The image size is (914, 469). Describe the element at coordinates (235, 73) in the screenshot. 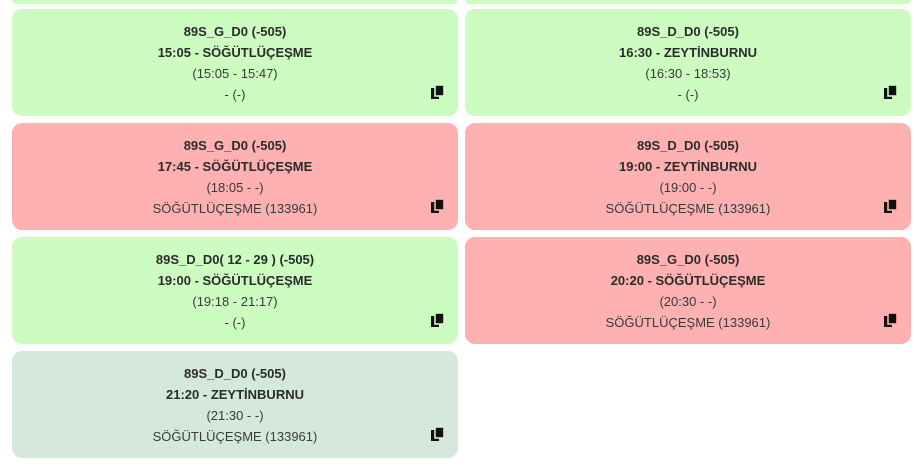

I see `trip-actual-times: (15:05 - 15:47)` at that location.